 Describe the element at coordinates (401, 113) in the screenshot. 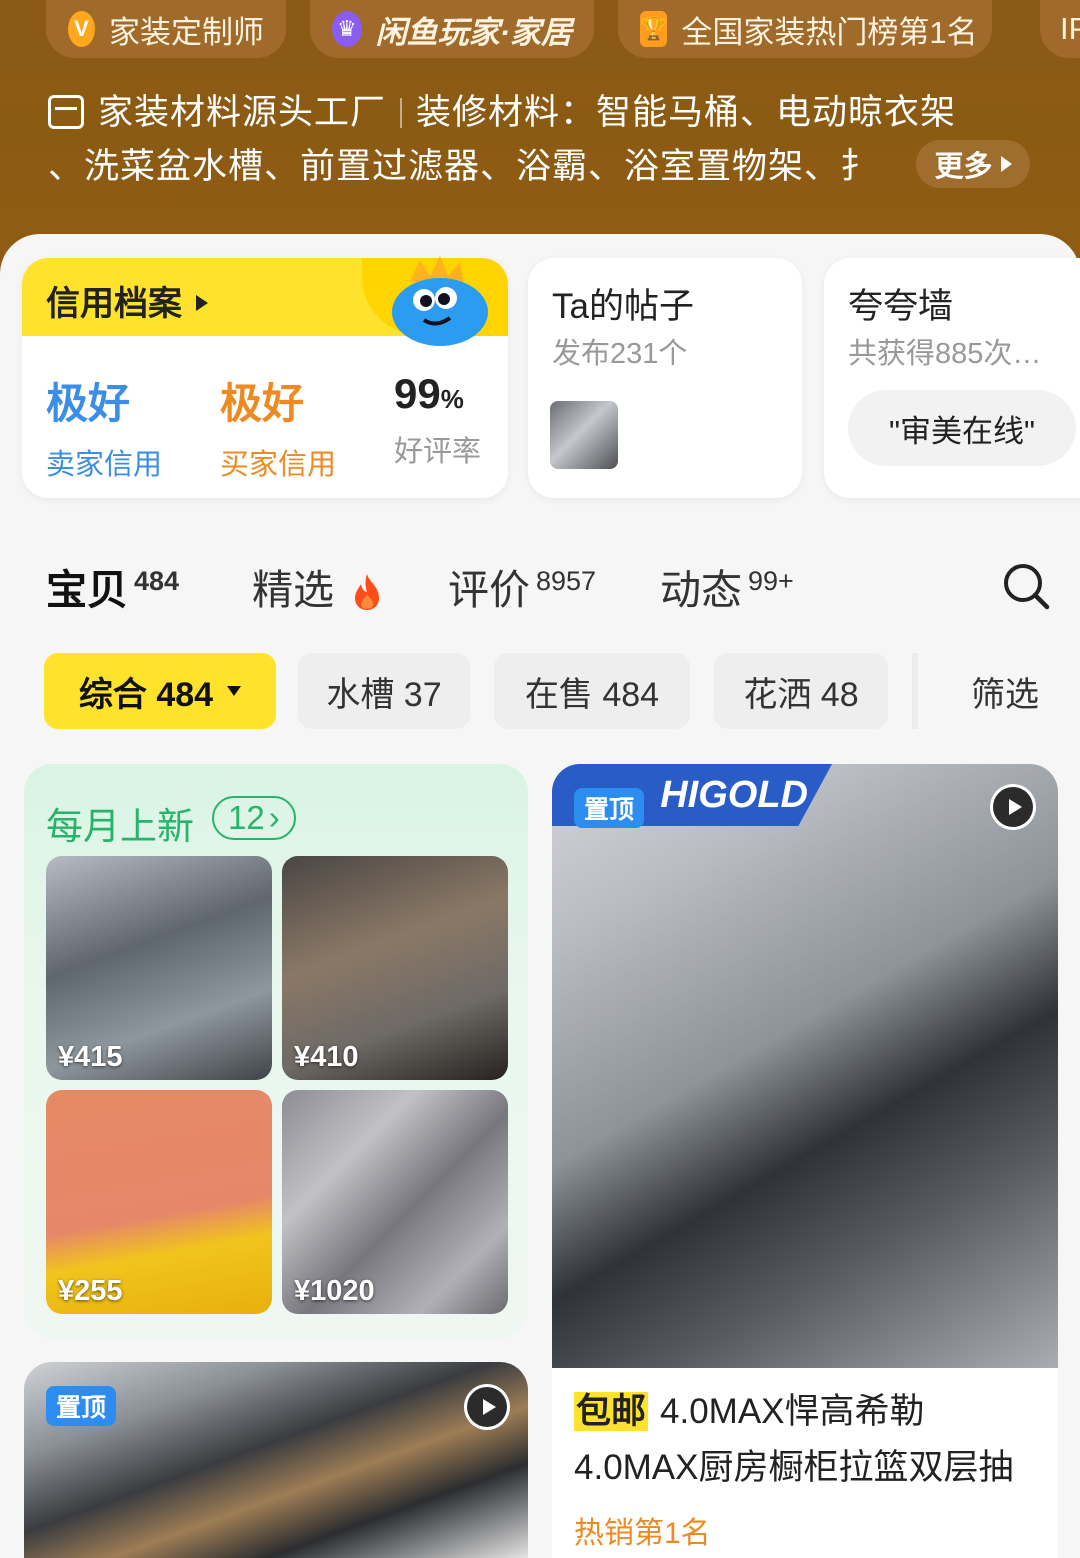

I see `divider` at that location.